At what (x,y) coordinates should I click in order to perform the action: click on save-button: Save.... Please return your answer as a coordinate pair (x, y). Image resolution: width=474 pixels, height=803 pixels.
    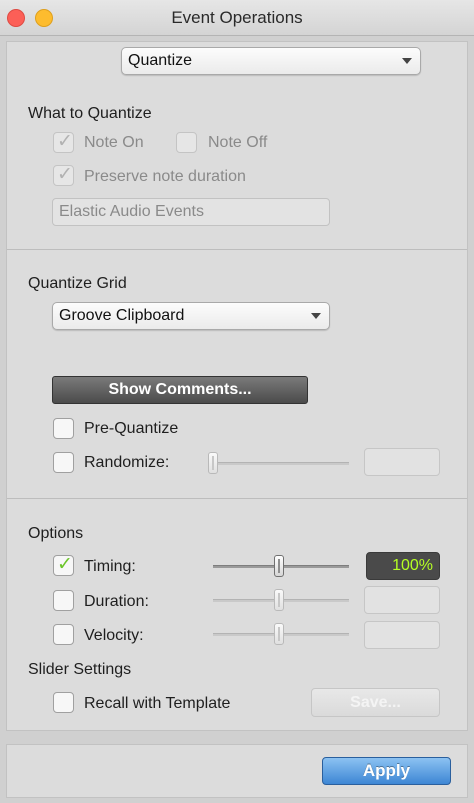
    Looking at the image, I should click on (375, 702).